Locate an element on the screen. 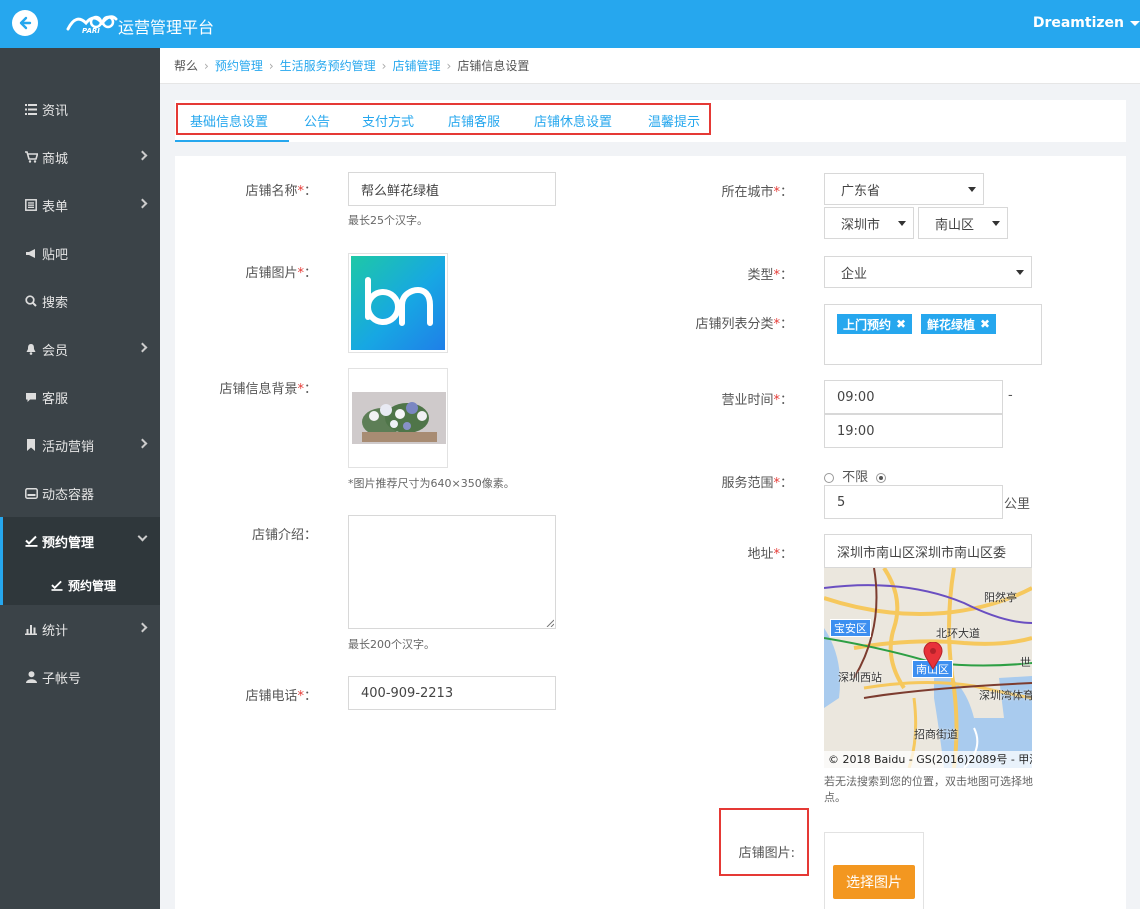 Image resolution: width=1140 pixels, height=909 pixels. tab-rest-settings: 店铺休息设置 is located at coordinates (573, 120).